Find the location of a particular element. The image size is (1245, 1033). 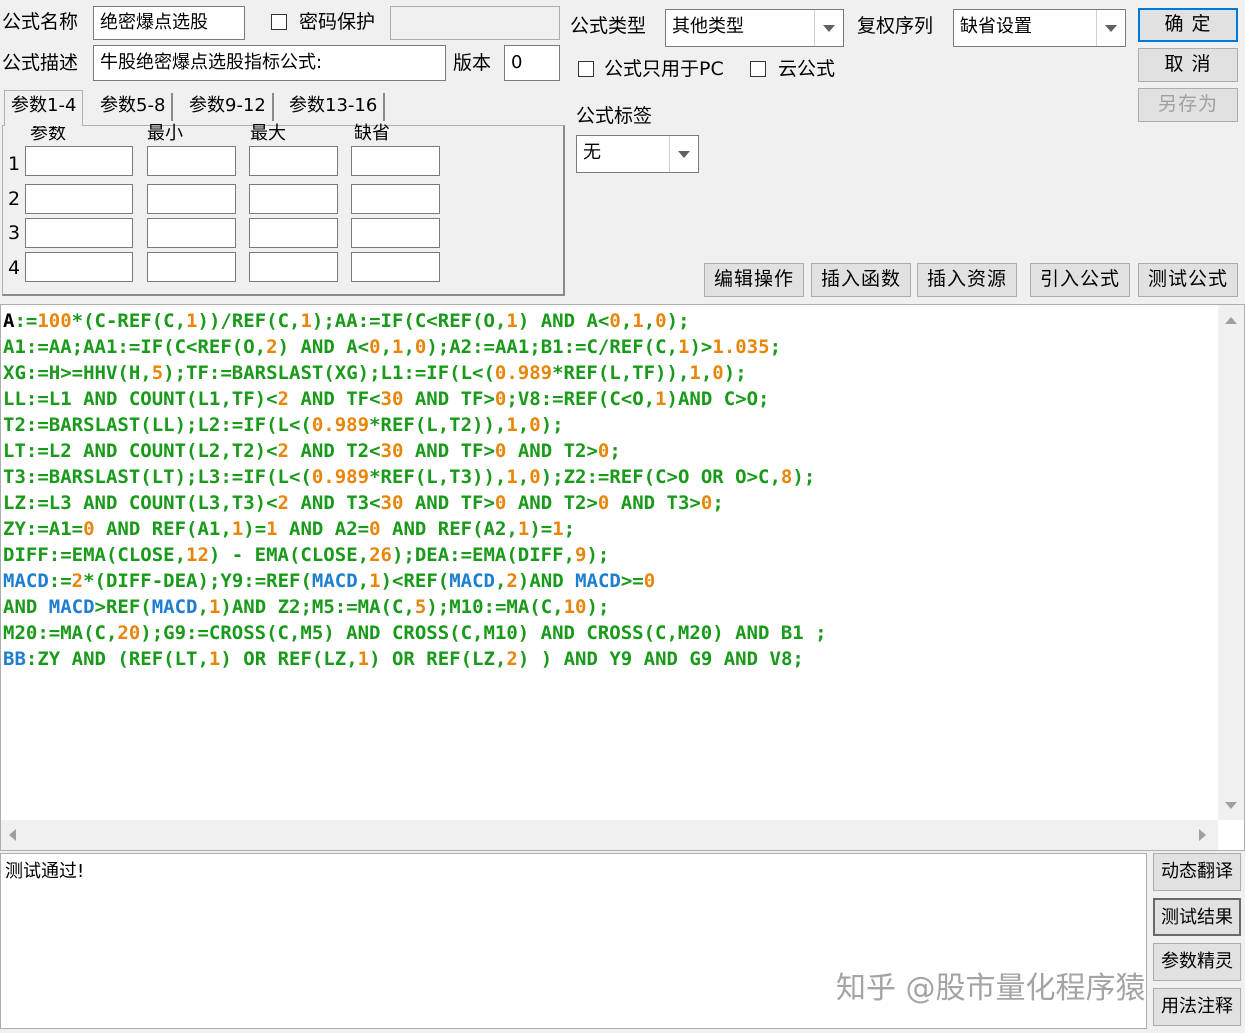

param-1-default is located at coordinates (395, 161).